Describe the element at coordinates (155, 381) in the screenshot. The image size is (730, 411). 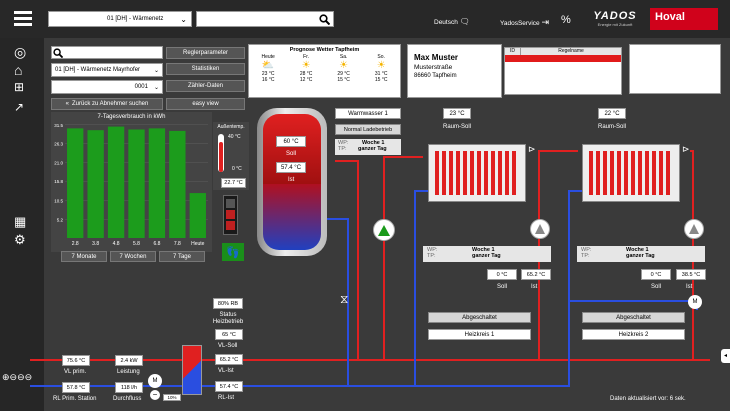
I see `primary-valve: M` at that location.